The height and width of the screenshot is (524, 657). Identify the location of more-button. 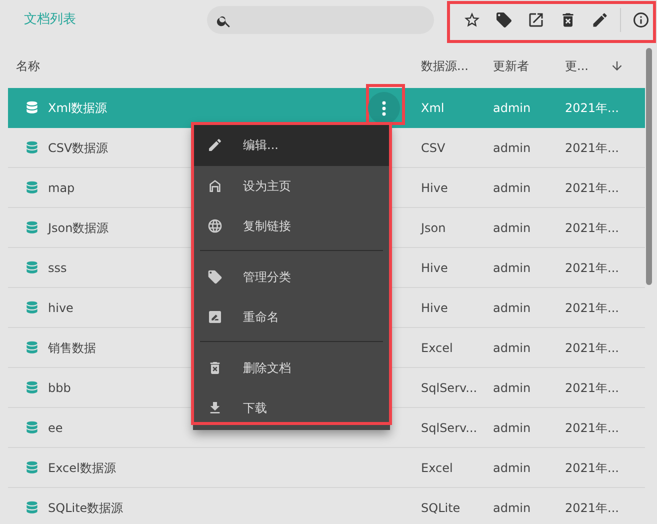
(384, 108).